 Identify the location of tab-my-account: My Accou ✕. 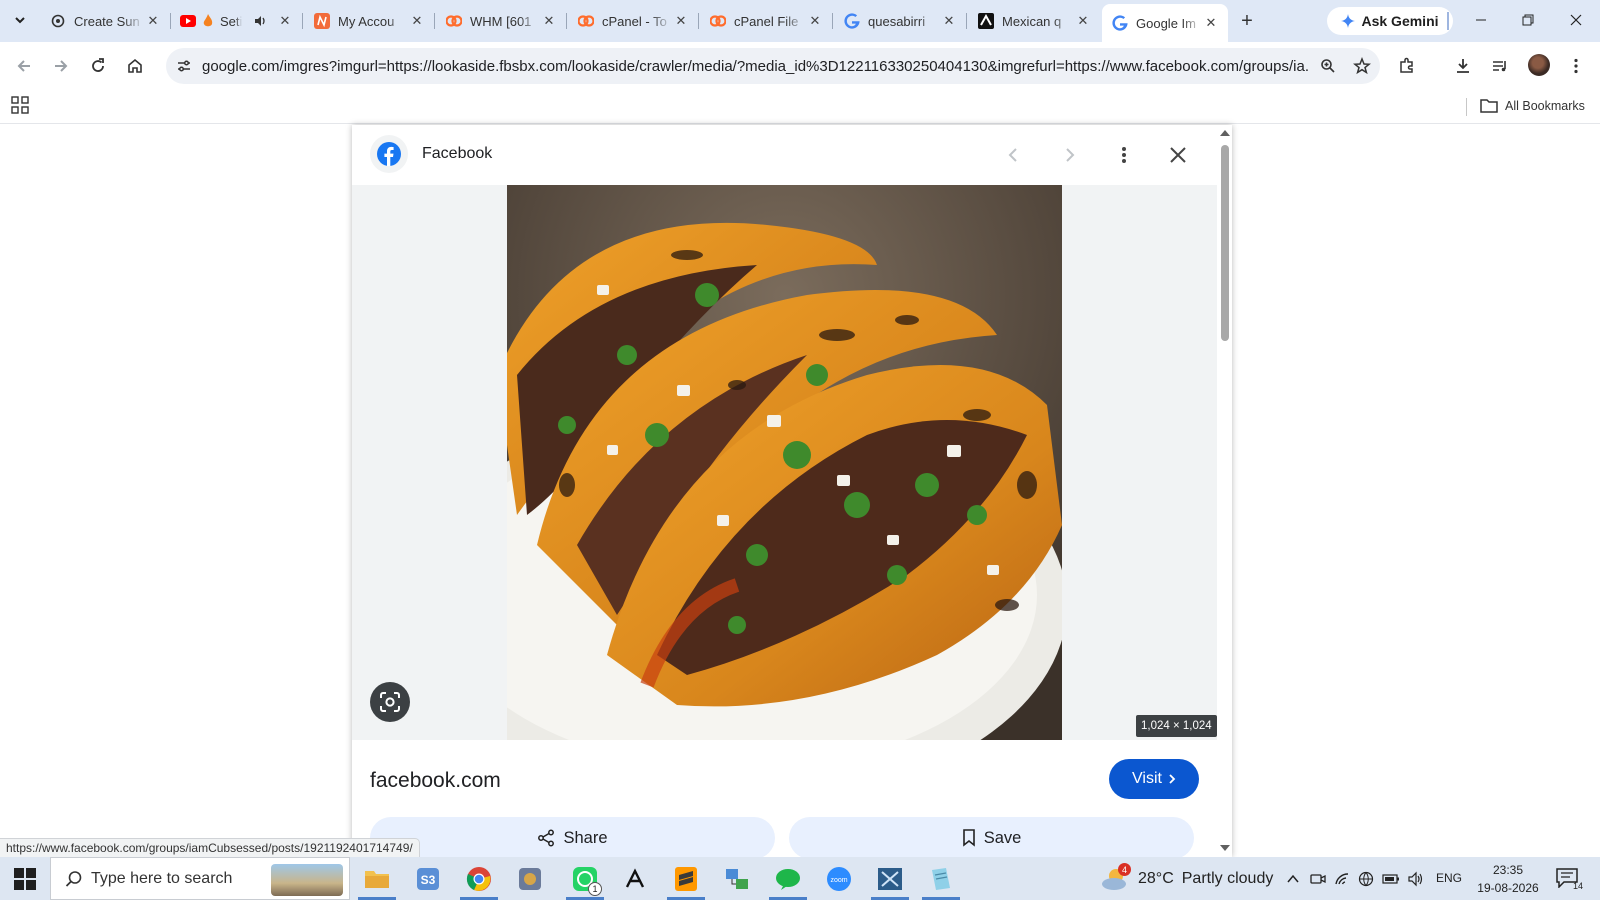
(369, 21).